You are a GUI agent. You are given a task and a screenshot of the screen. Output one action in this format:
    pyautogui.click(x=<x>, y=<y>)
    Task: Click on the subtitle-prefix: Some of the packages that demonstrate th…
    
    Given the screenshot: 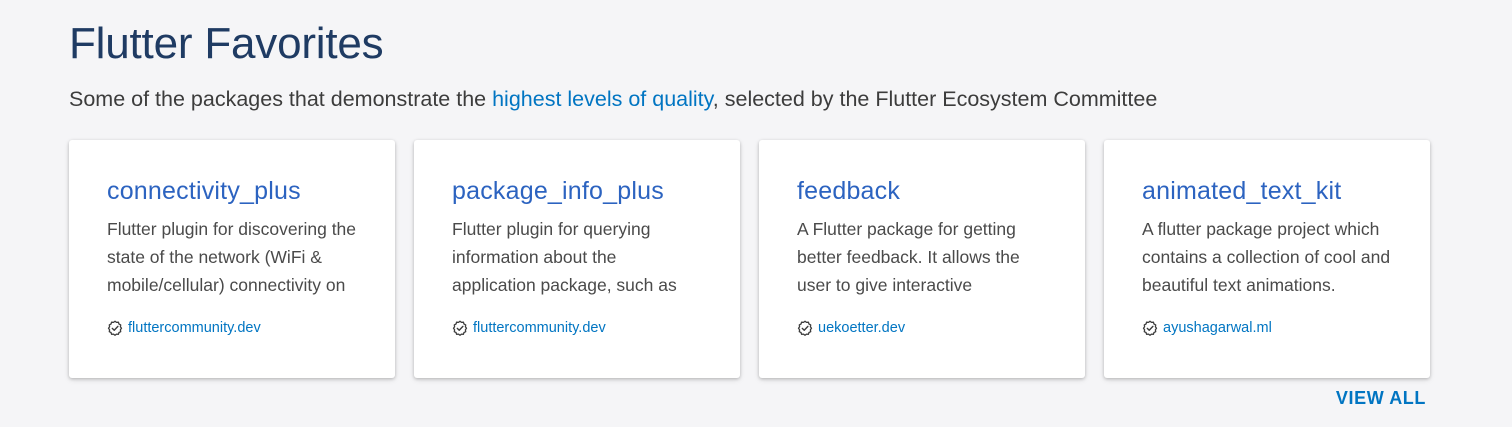 What is the action you would take?
    pyautogui.click(x=281, y=99)
    